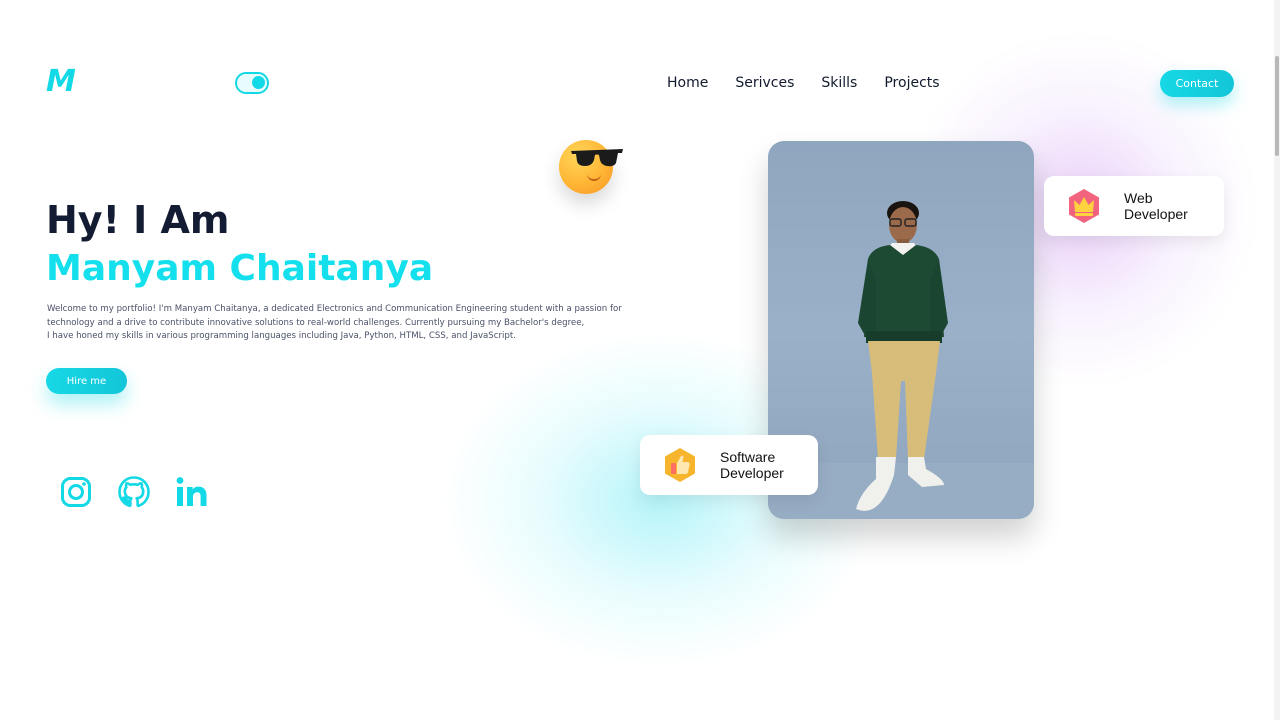  What do you see at coordinates (597, 158) in the screenshot?
I see `sunglasses-icon` at bounding box center [597, 158].